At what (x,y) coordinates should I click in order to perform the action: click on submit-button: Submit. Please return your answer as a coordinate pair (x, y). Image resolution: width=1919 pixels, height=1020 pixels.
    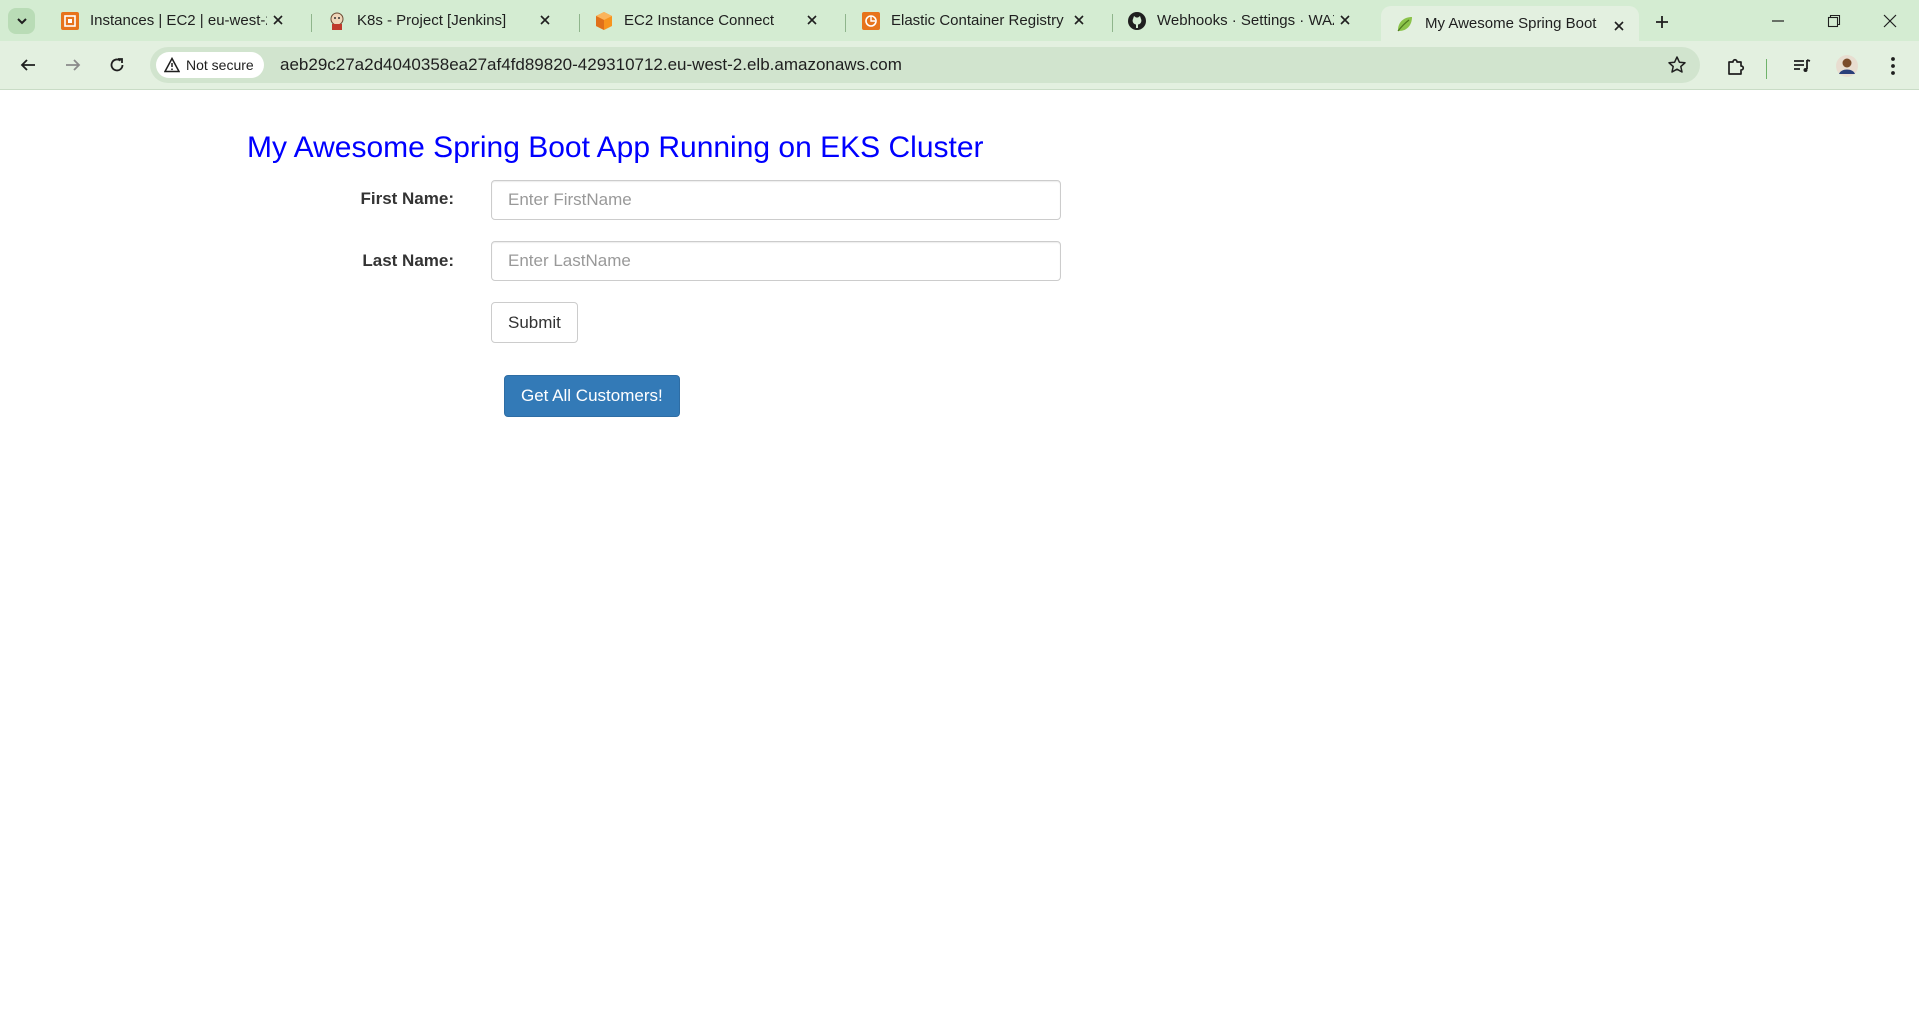
    Looking at the image, I should click on (534, 322).